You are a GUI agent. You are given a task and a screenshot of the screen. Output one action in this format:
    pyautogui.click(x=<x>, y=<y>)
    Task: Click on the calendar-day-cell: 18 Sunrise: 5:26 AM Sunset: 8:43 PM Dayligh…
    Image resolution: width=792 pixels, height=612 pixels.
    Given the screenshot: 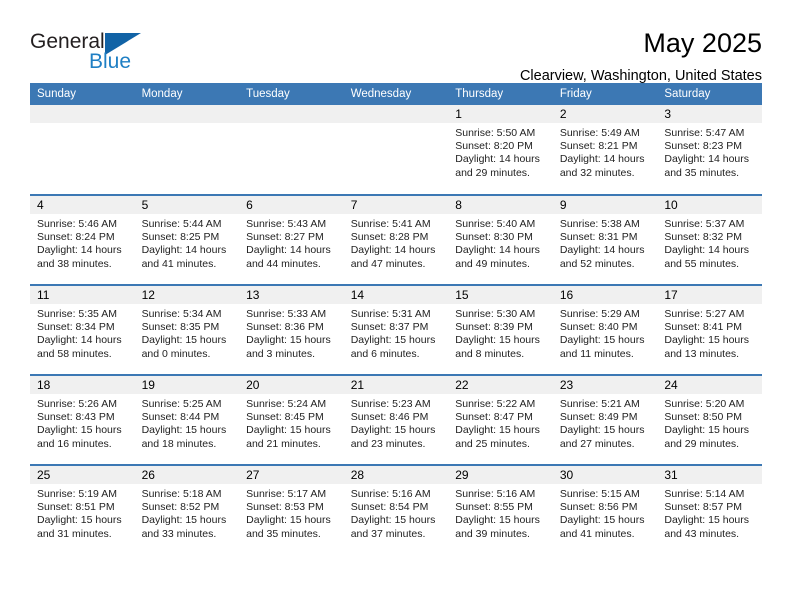 What is the action you would take?
    pyautogui.click(x=82, y=419)
    